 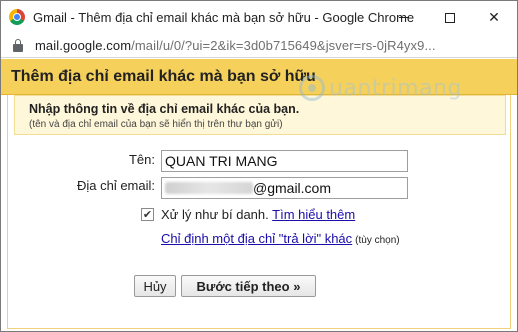 I want to click on watermark-logo-icon, so click(x=312, y=88).